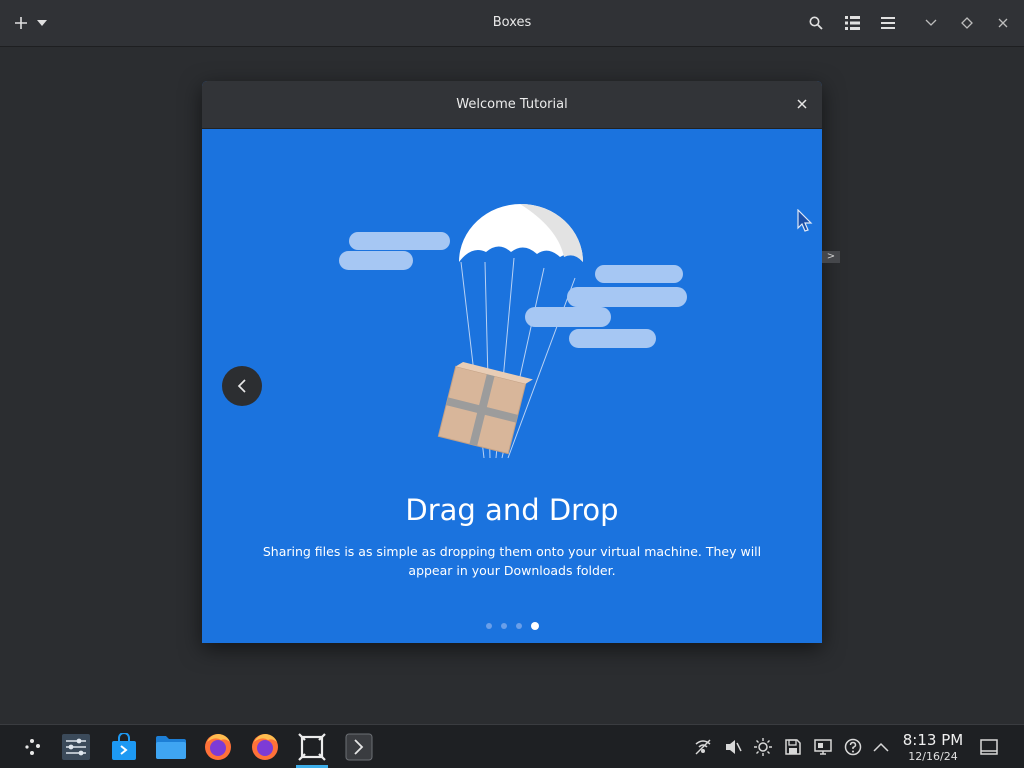  What do you see at coordinates (124, 747) in the screenshot?
I see `discover-store-icon` at bounding box center [124, 747].